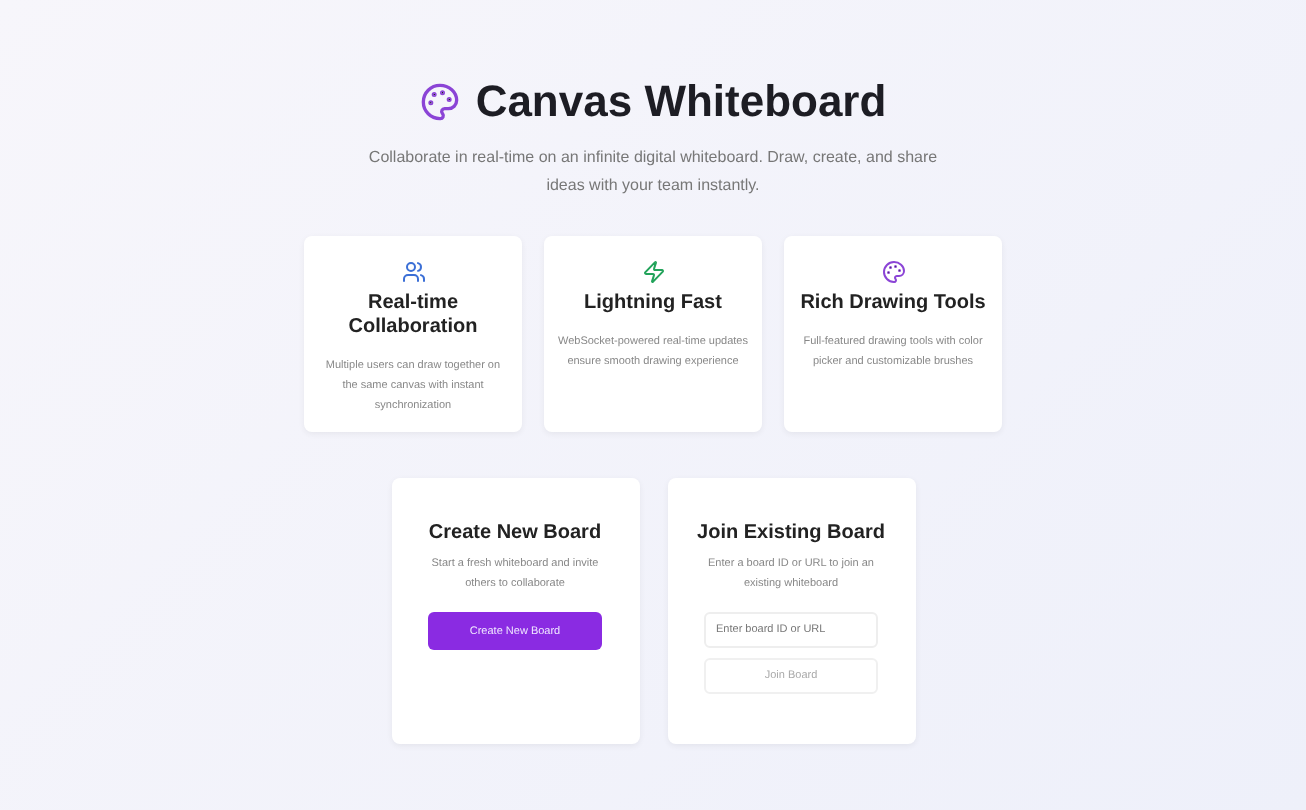 The height and width of the screenshot is (810, 1306). What do you see at coordinates (791, 533) in the screenshot?
I see `card-title: Join Existing Board` at bounding box center [791, 533].